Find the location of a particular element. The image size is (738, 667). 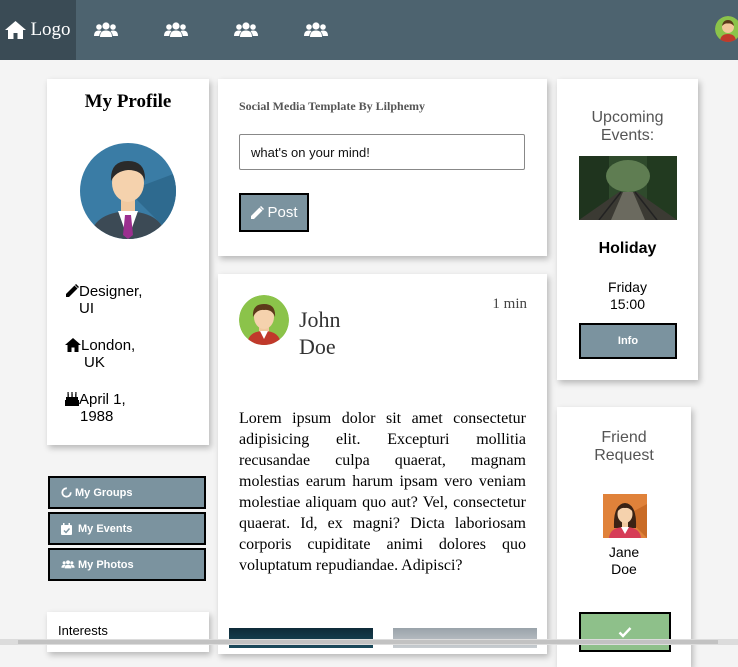

job-info: Designer, UI is located at coordinates (103, 300).